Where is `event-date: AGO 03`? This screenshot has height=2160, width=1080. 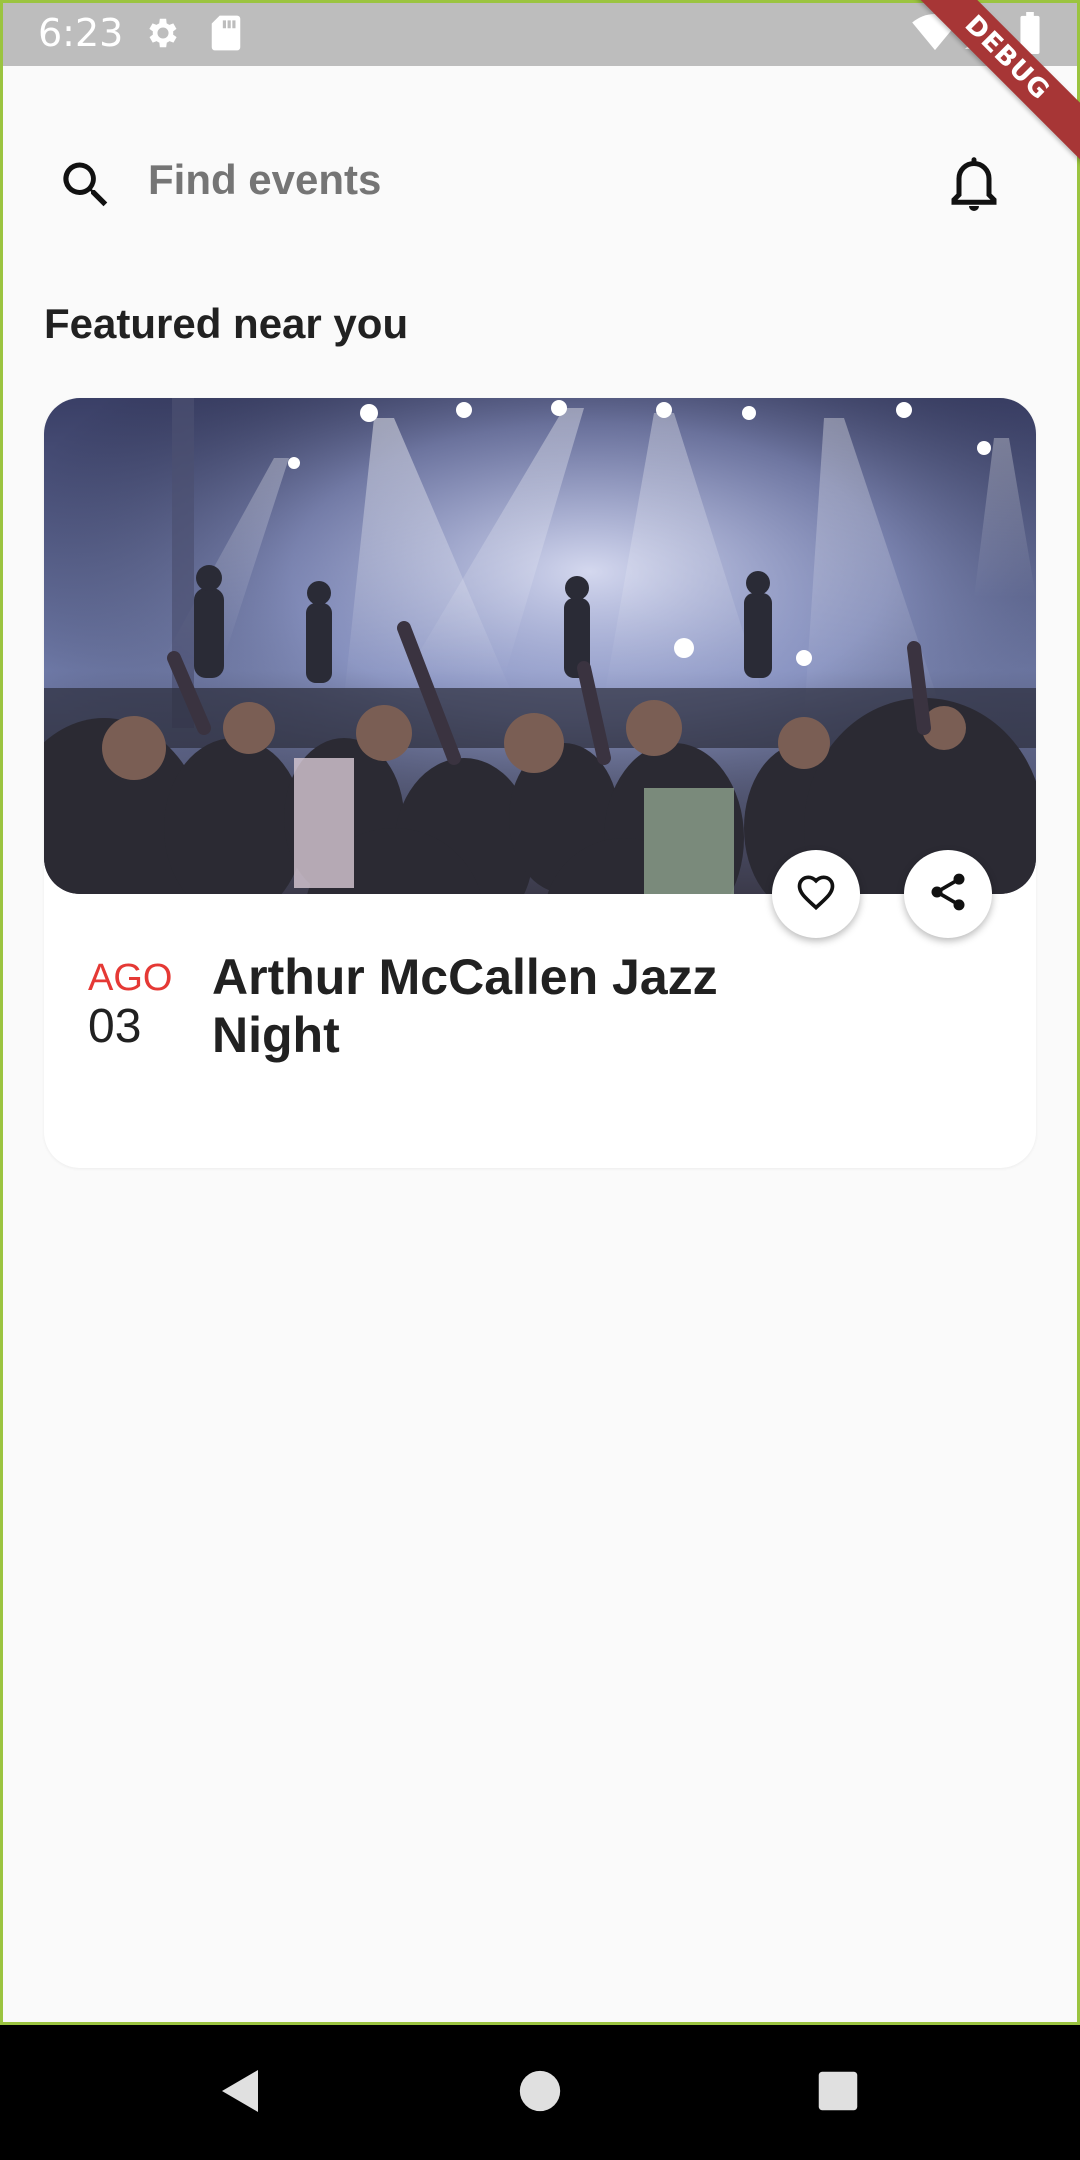 event-date: AGO 03 is located at coordinates (148, 1005).